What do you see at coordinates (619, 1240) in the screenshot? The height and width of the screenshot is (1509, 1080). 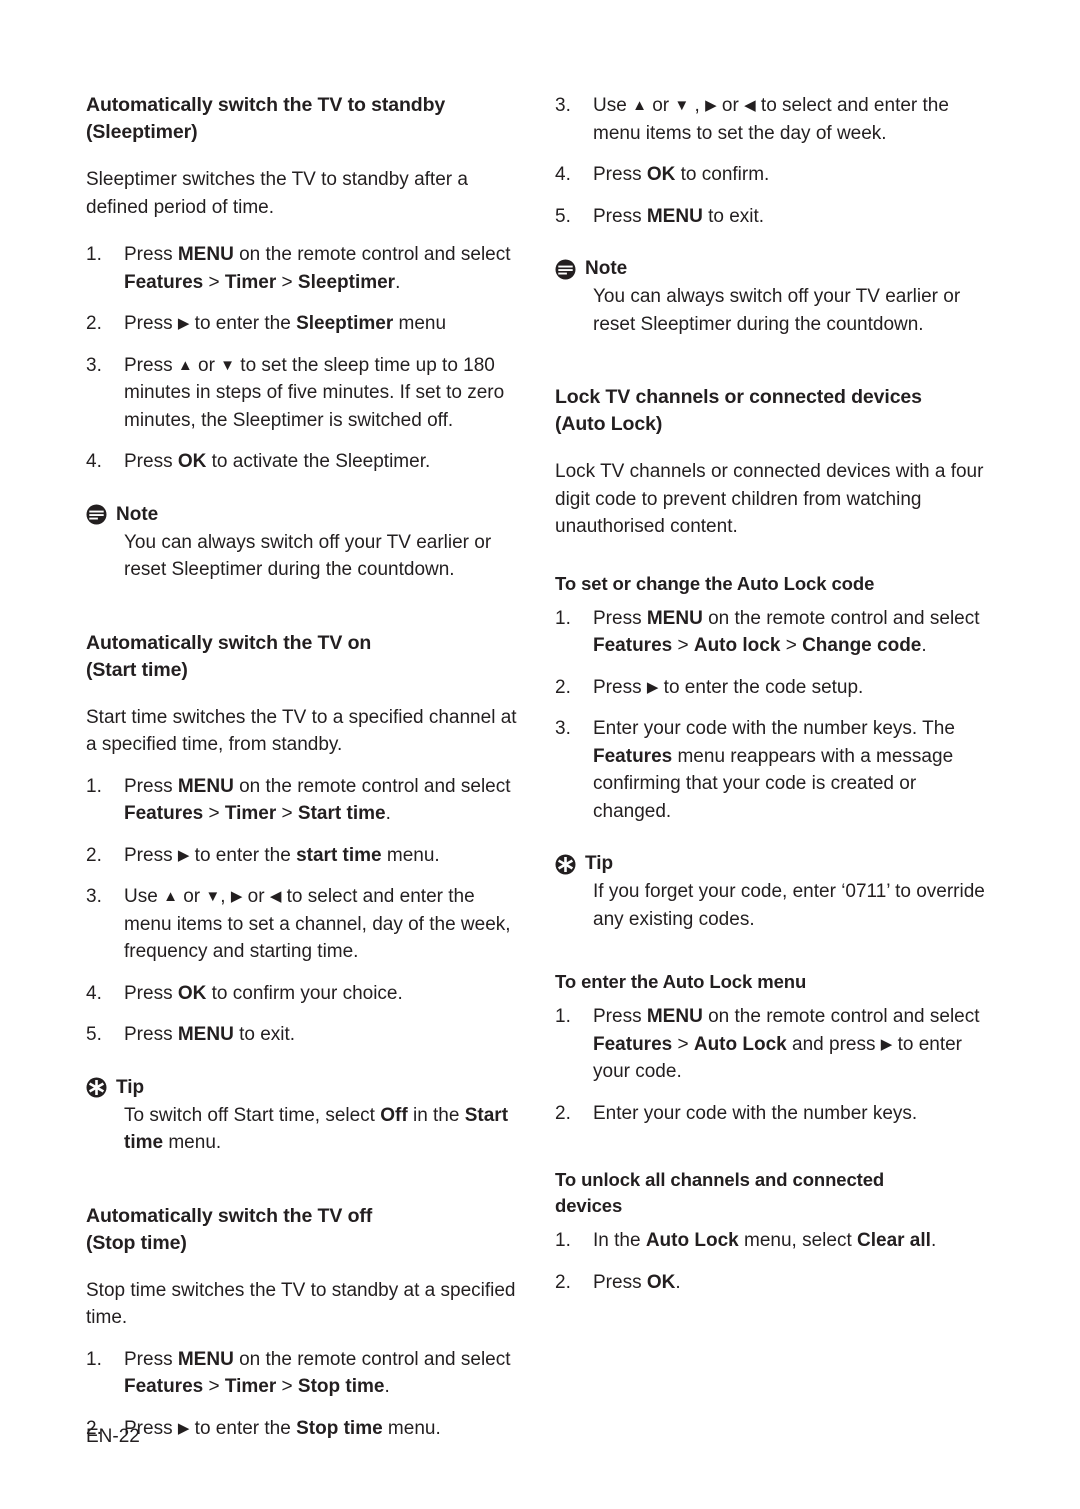 I see `body-text: In the` at bounding box center [619, 1240].